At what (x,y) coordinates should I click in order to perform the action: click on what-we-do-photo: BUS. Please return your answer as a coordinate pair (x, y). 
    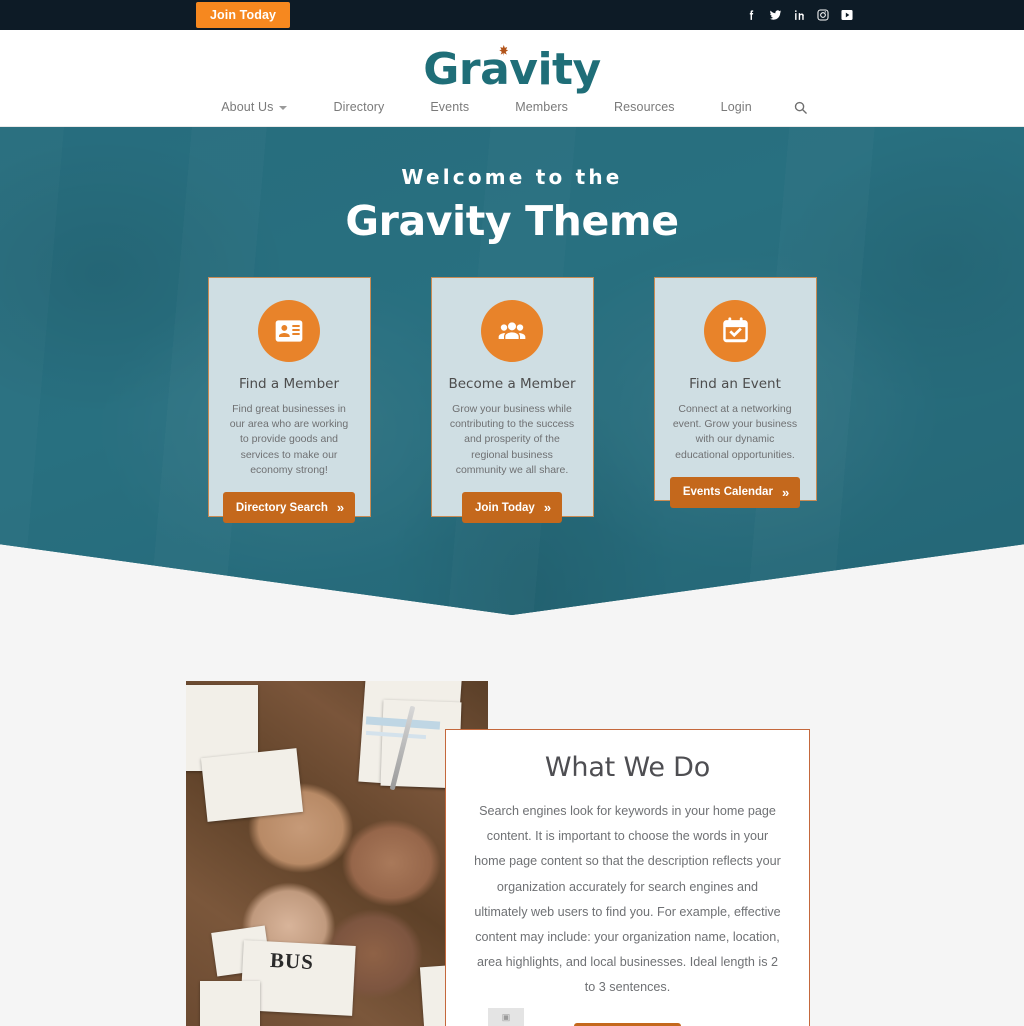
    Looking at the image, I should click on (337, 853).